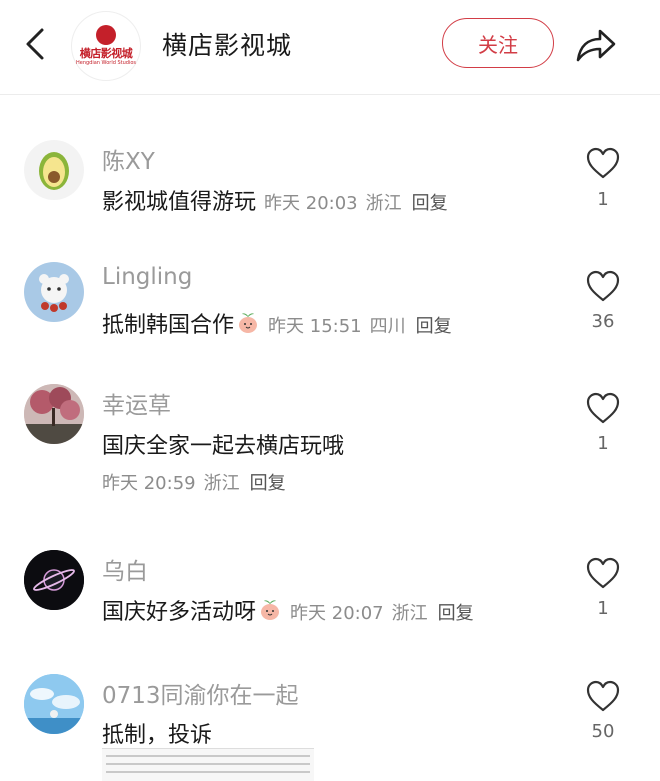 The image size is (660, 781). What do you see at coordinates (54, 414) in the screenshot?
I see `blossom-tree-avatar` at bounding box center [54, 414].